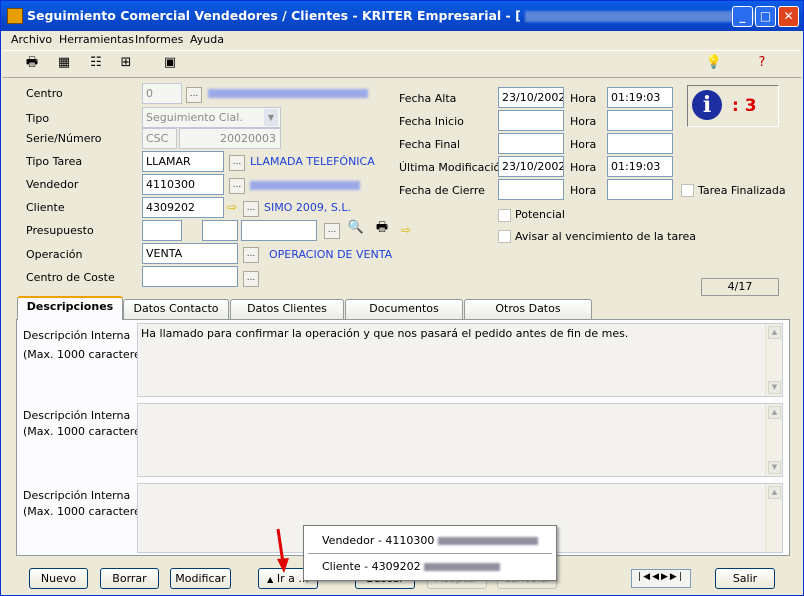 This screenshot has width=804, height=596. What do you see at coordinates (528, 309) in the screenshot?
I see `tab-otros-datos: Otros Datos` at bounding box center [528, 309].